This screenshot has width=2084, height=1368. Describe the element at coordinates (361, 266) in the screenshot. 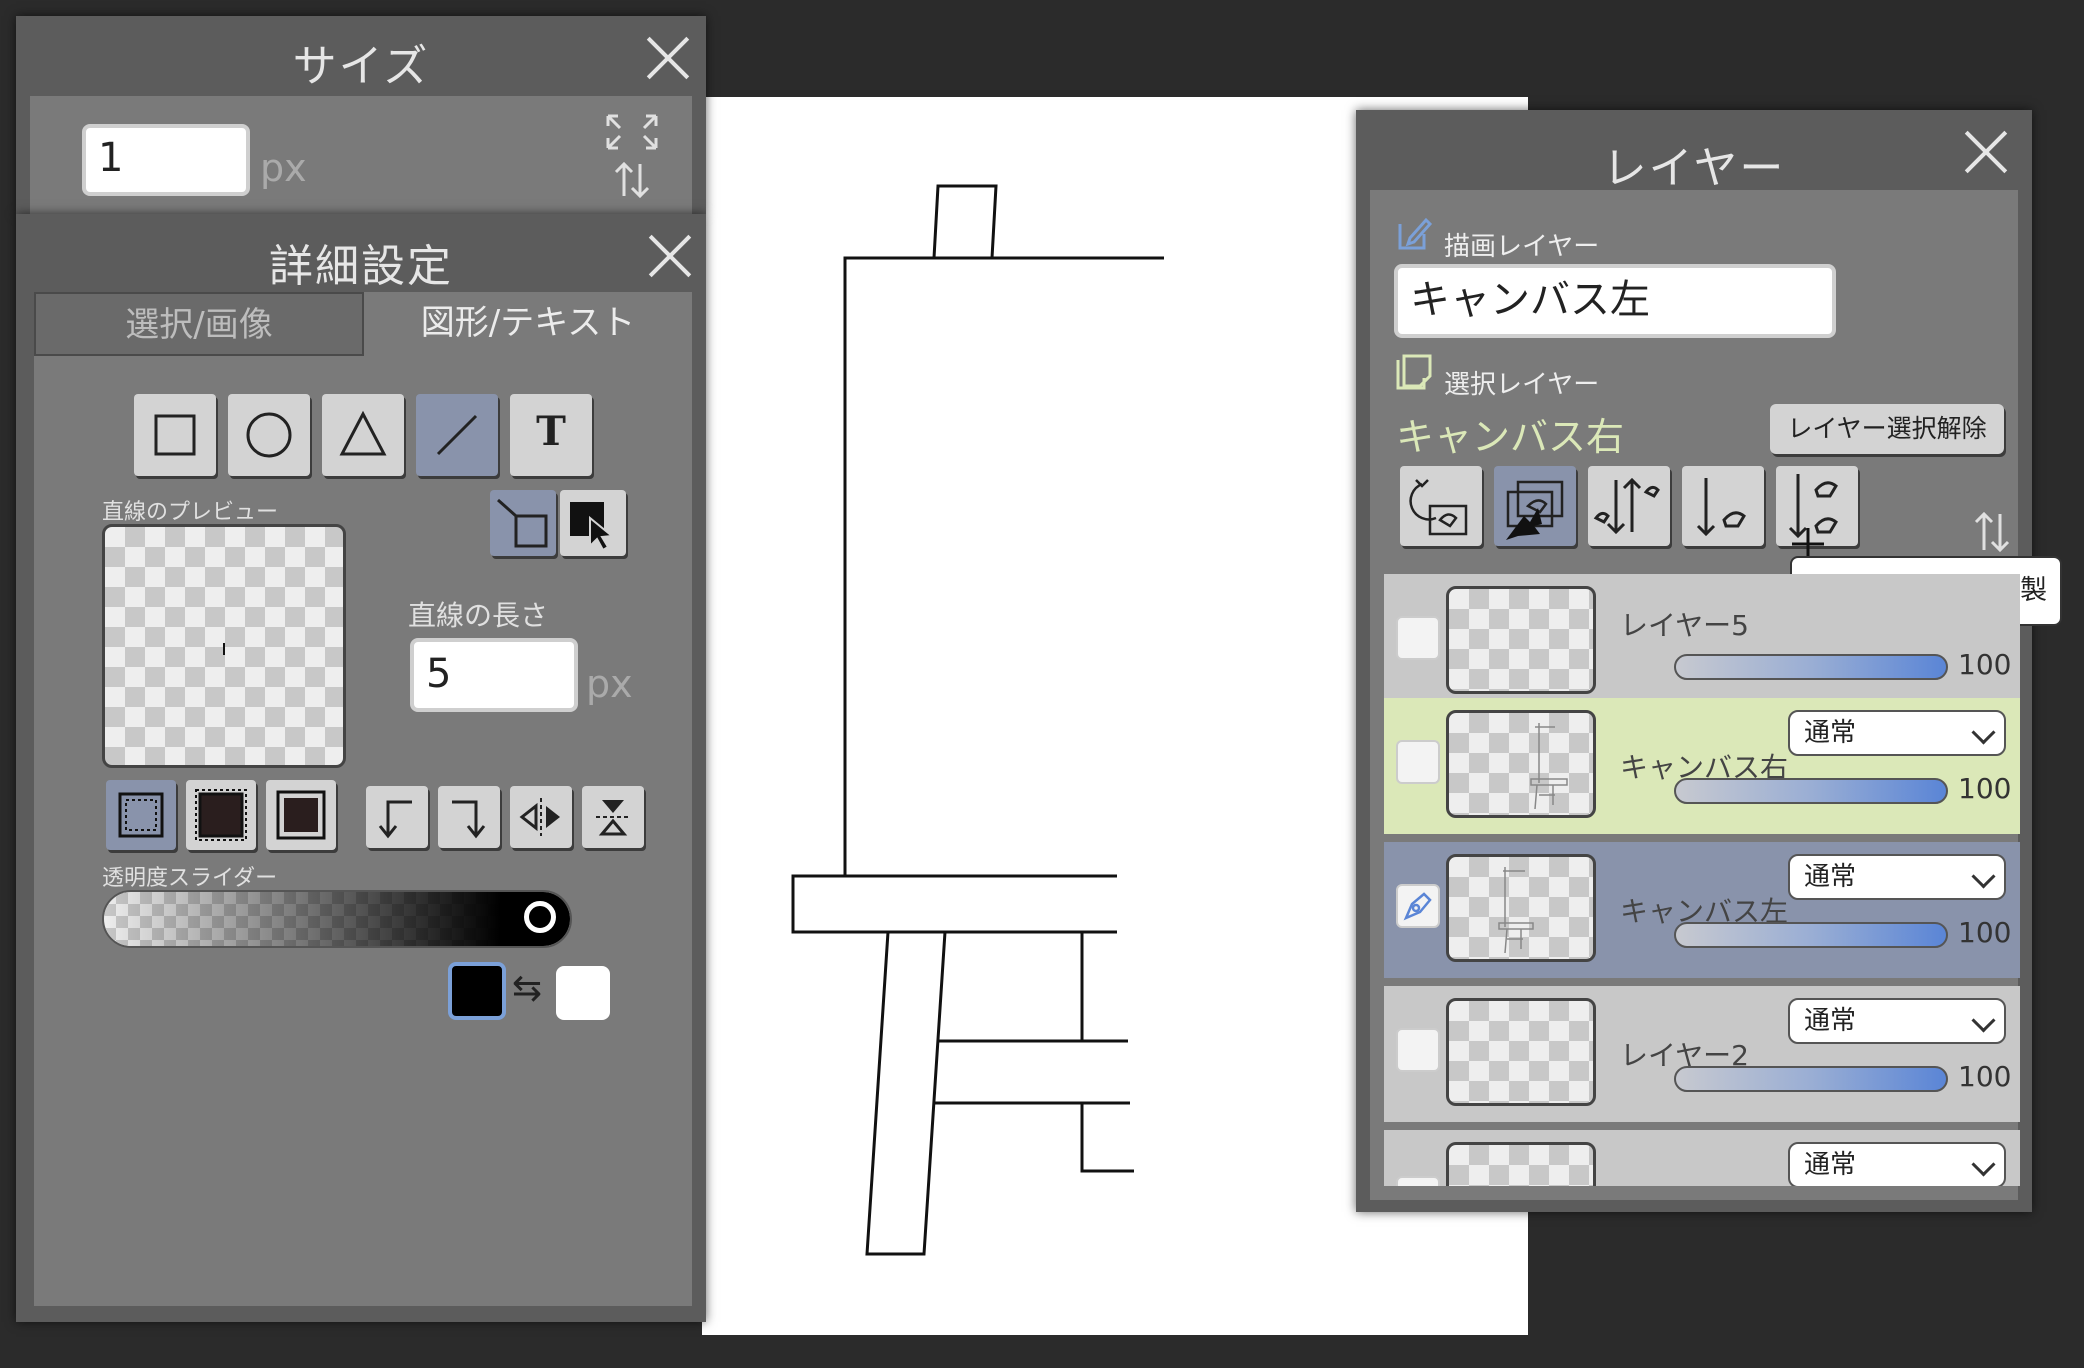

I see `detail-panel-title: 詳細設定` at that location.